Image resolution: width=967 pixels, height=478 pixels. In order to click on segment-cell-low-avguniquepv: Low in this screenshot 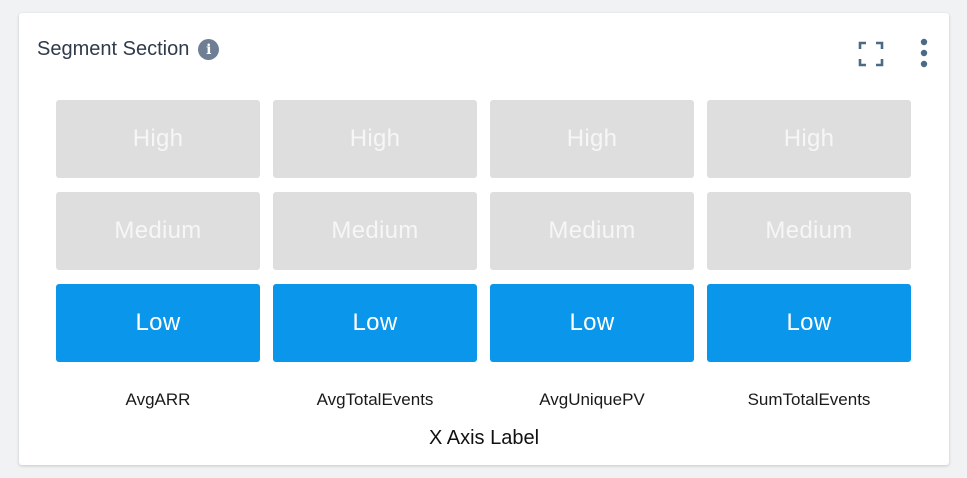, I will do `click(592, 323)`.